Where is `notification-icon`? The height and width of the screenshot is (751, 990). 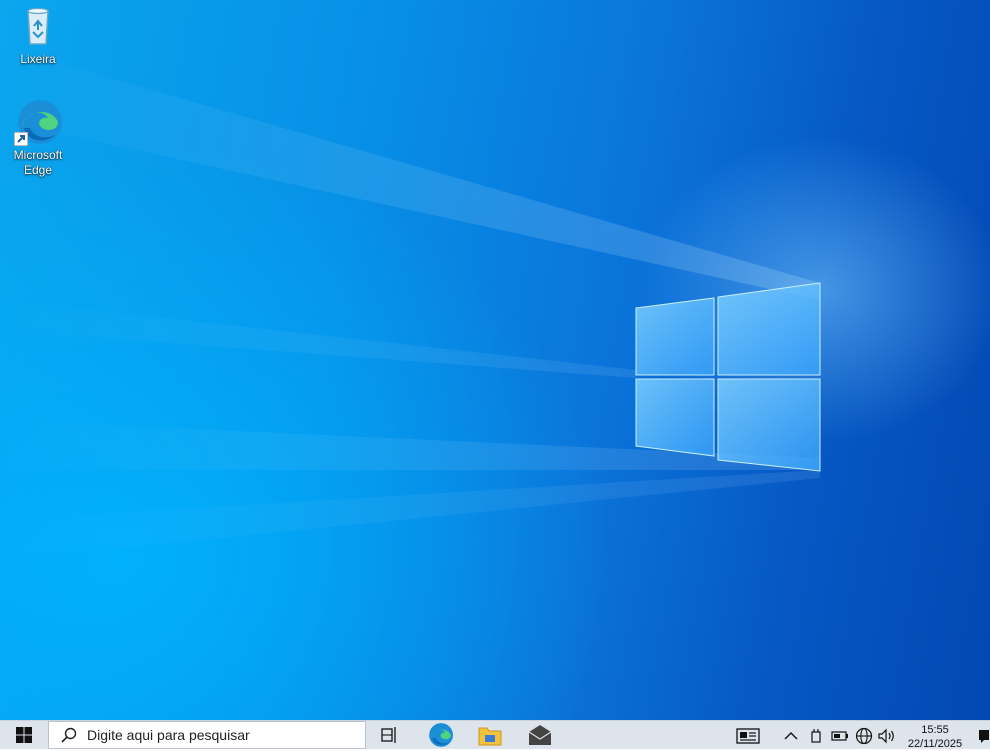 notification-icon is located at coordinates (984, 736).